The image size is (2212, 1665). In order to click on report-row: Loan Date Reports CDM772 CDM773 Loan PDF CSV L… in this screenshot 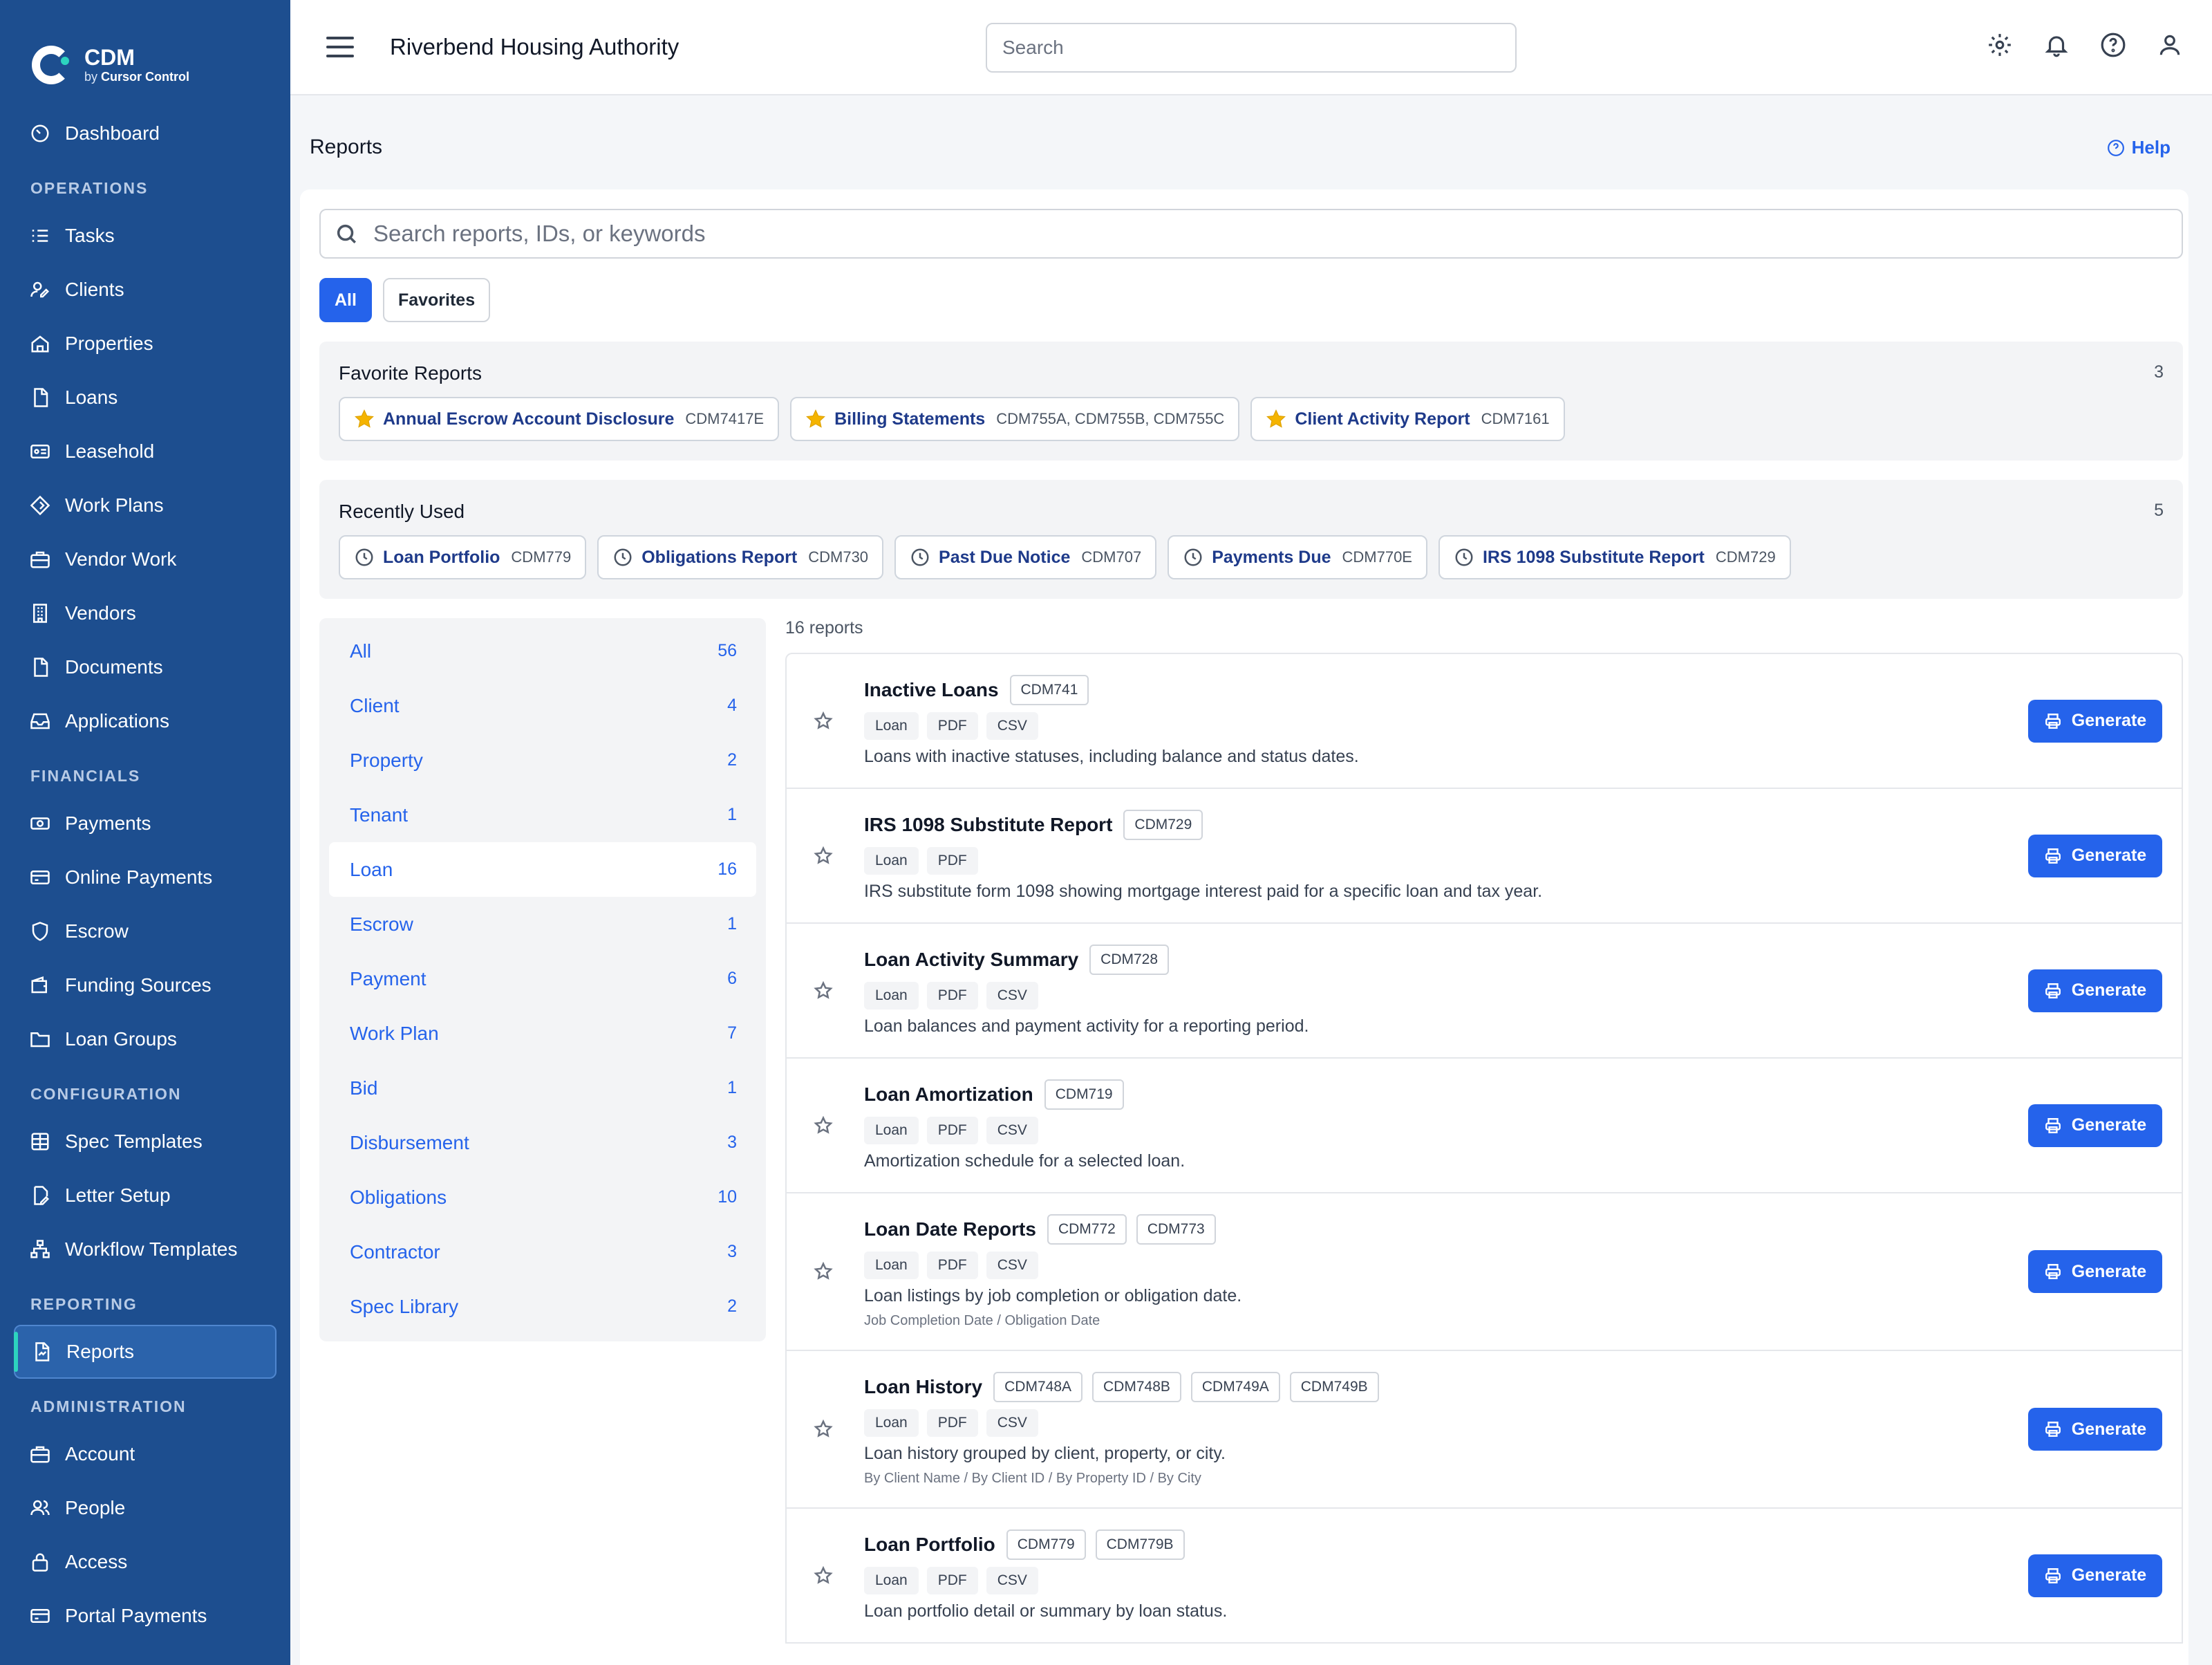, I will do `click(1484, 1272)`.